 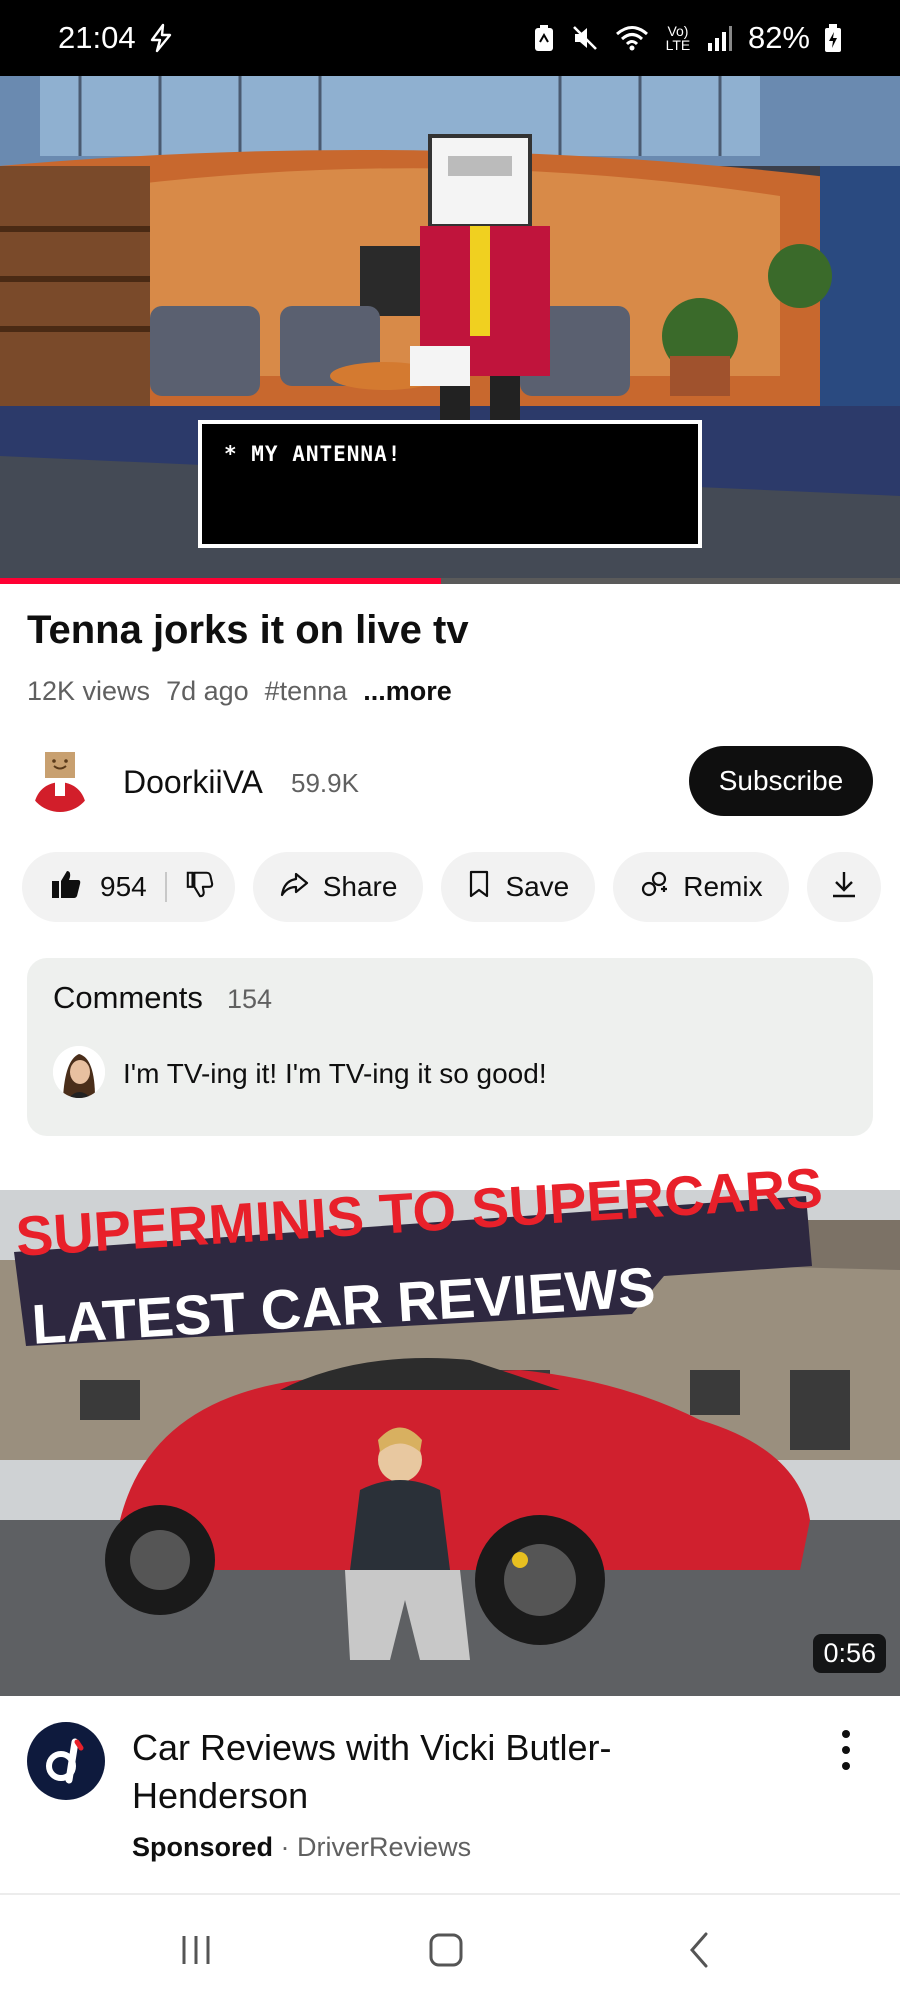 I want to click on lightning-icon, so click(x=161, y=38).